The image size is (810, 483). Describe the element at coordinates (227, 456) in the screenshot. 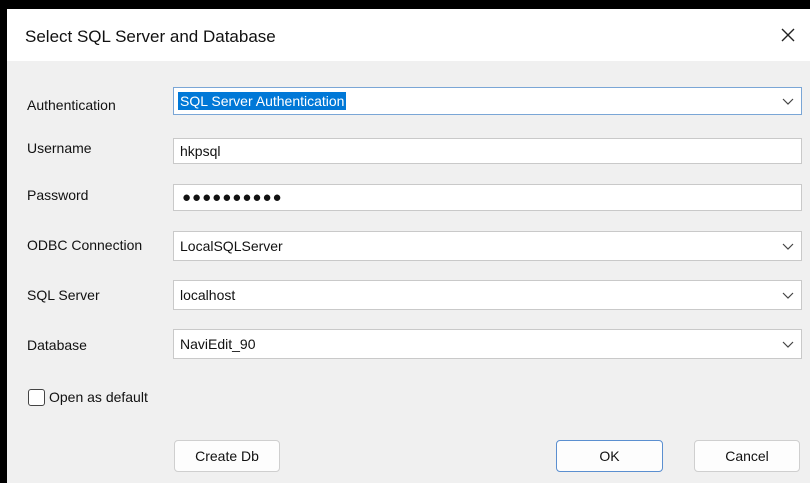

I see `create-db-button: Create Db` at that location.